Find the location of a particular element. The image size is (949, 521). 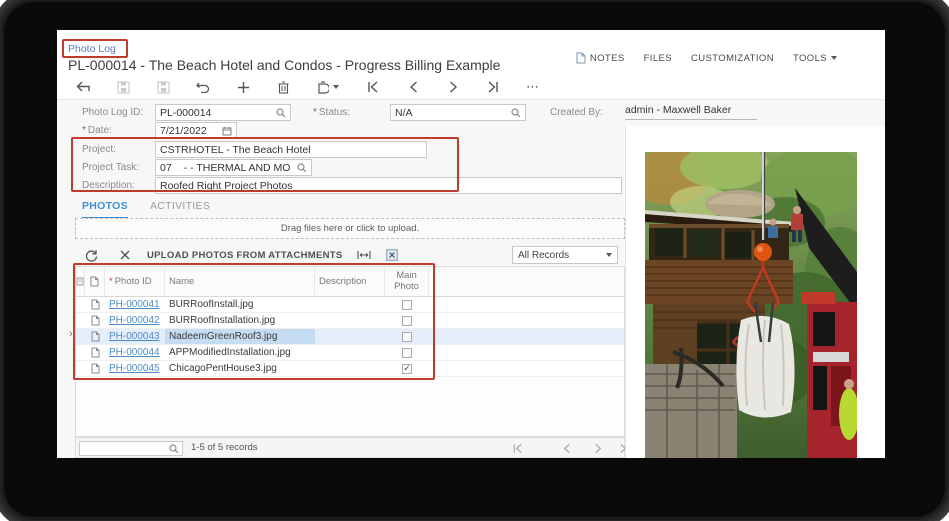

go-next-button is located at coordinates (453, 87).